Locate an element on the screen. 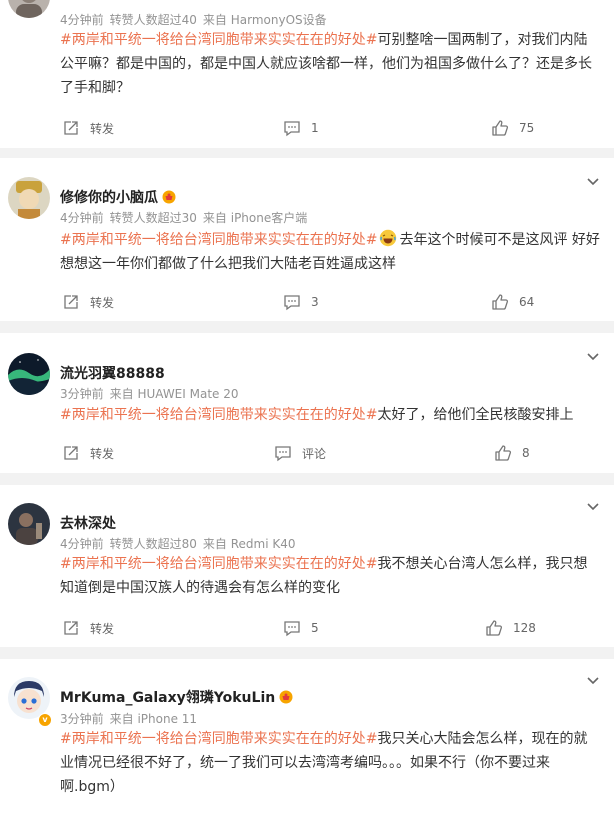 This screenshot has width=614, height=817. comment-source: 来自 iPhone 11 is located at coordinates (153, 719).